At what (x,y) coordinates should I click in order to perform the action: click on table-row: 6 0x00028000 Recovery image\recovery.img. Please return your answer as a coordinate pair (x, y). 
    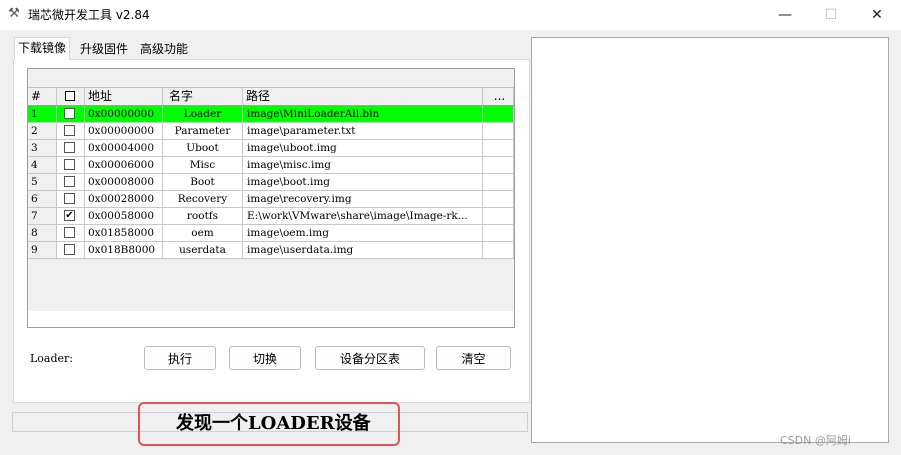
    Looking at the image, I should click on (271, 199).